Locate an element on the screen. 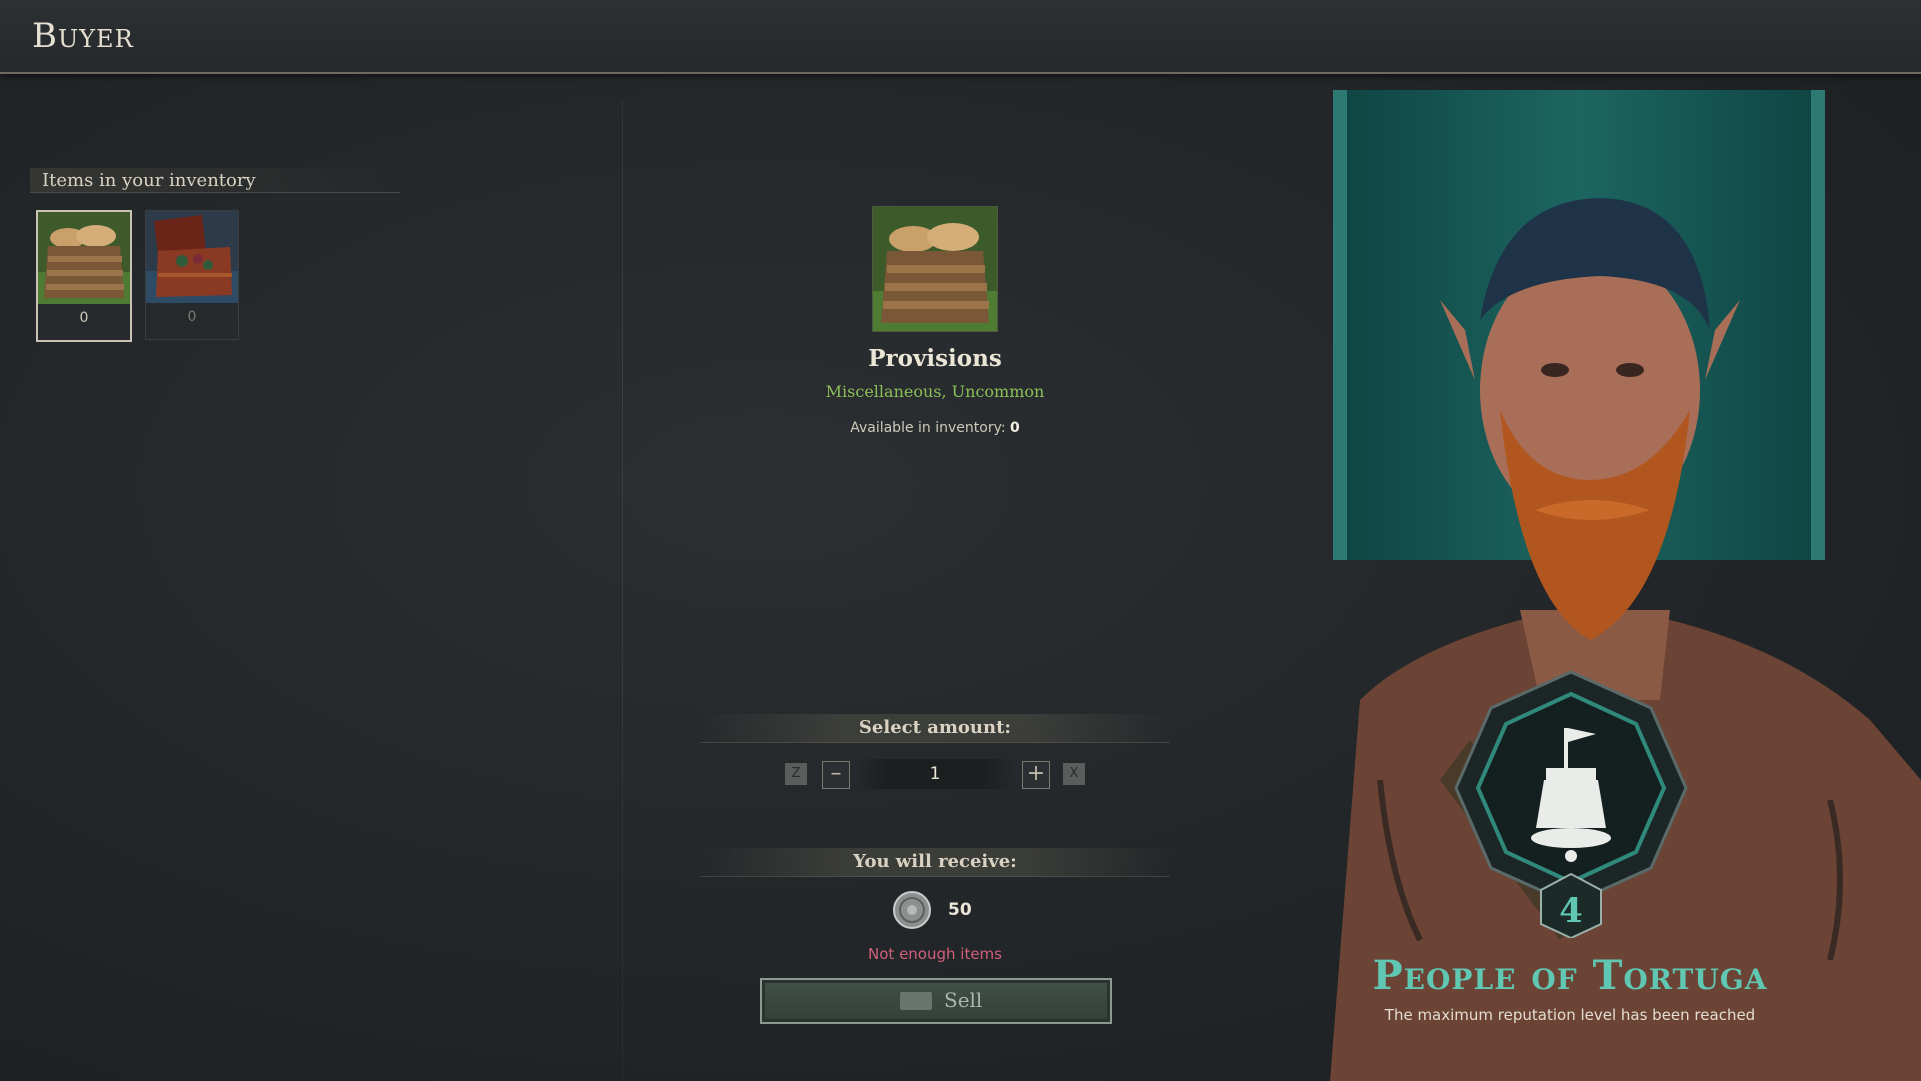  increase-button: + is located at coordinates (1036, 775).